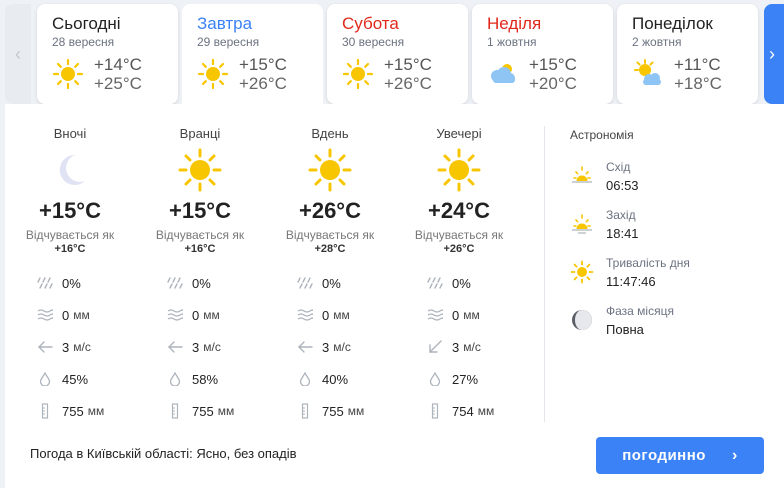 The width and height of the screenshot is (784, 488). What do you see at coordinates (458, 210) in the screenshot?
I see `period-temp: +24°C` at bounding box center [458, 210].